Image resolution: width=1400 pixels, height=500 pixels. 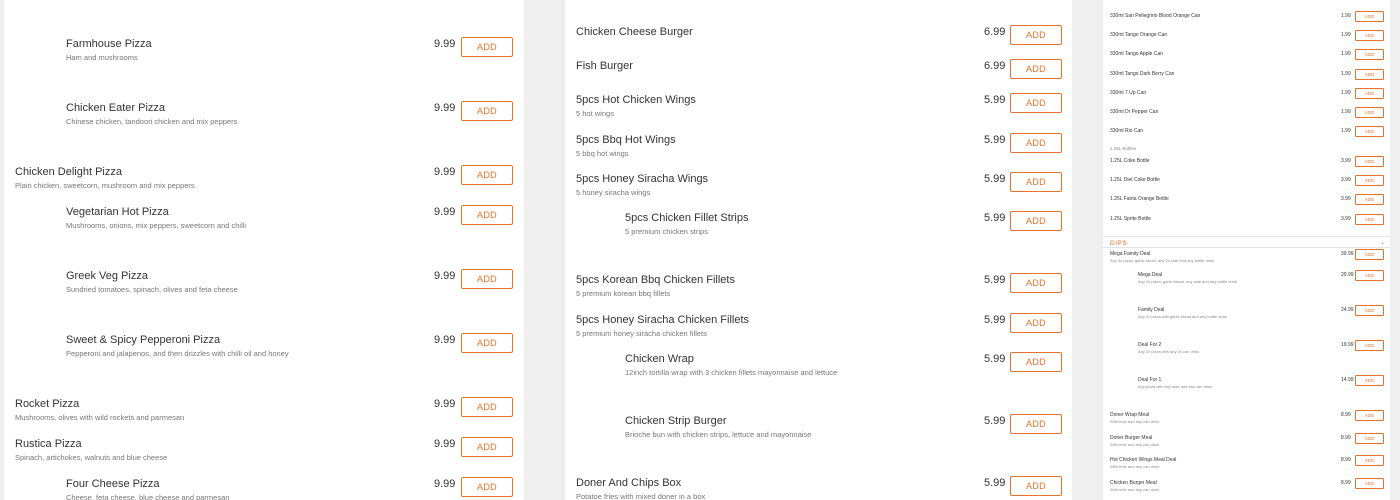 I want to click on item-name: 5pcs Bbq Hot Wings, so click(x=626, y=140).